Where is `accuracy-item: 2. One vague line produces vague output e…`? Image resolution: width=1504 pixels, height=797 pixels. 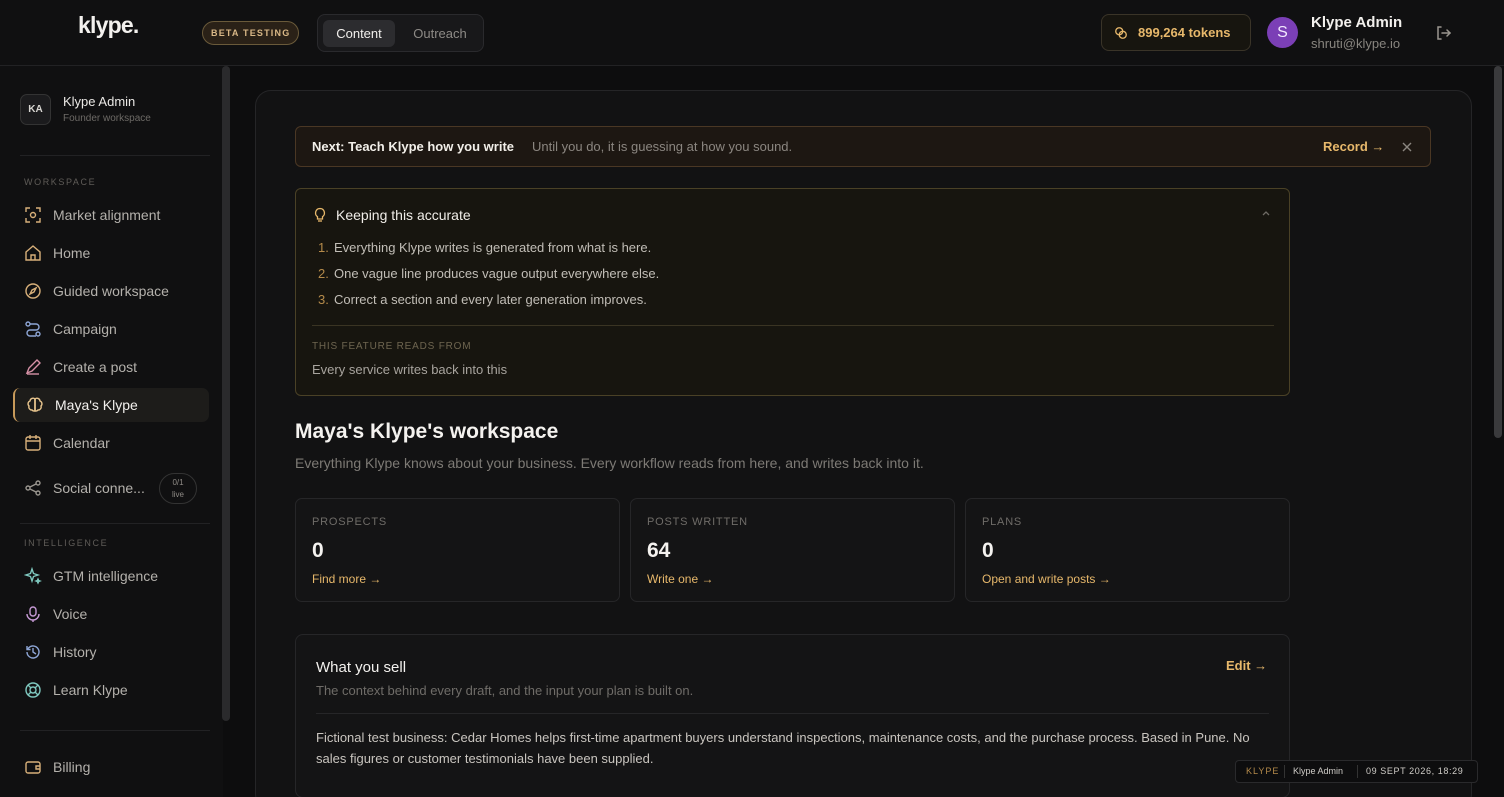
accuracy-item: 2. One vague line produces vague output e… is located at coordinates (488, 273).